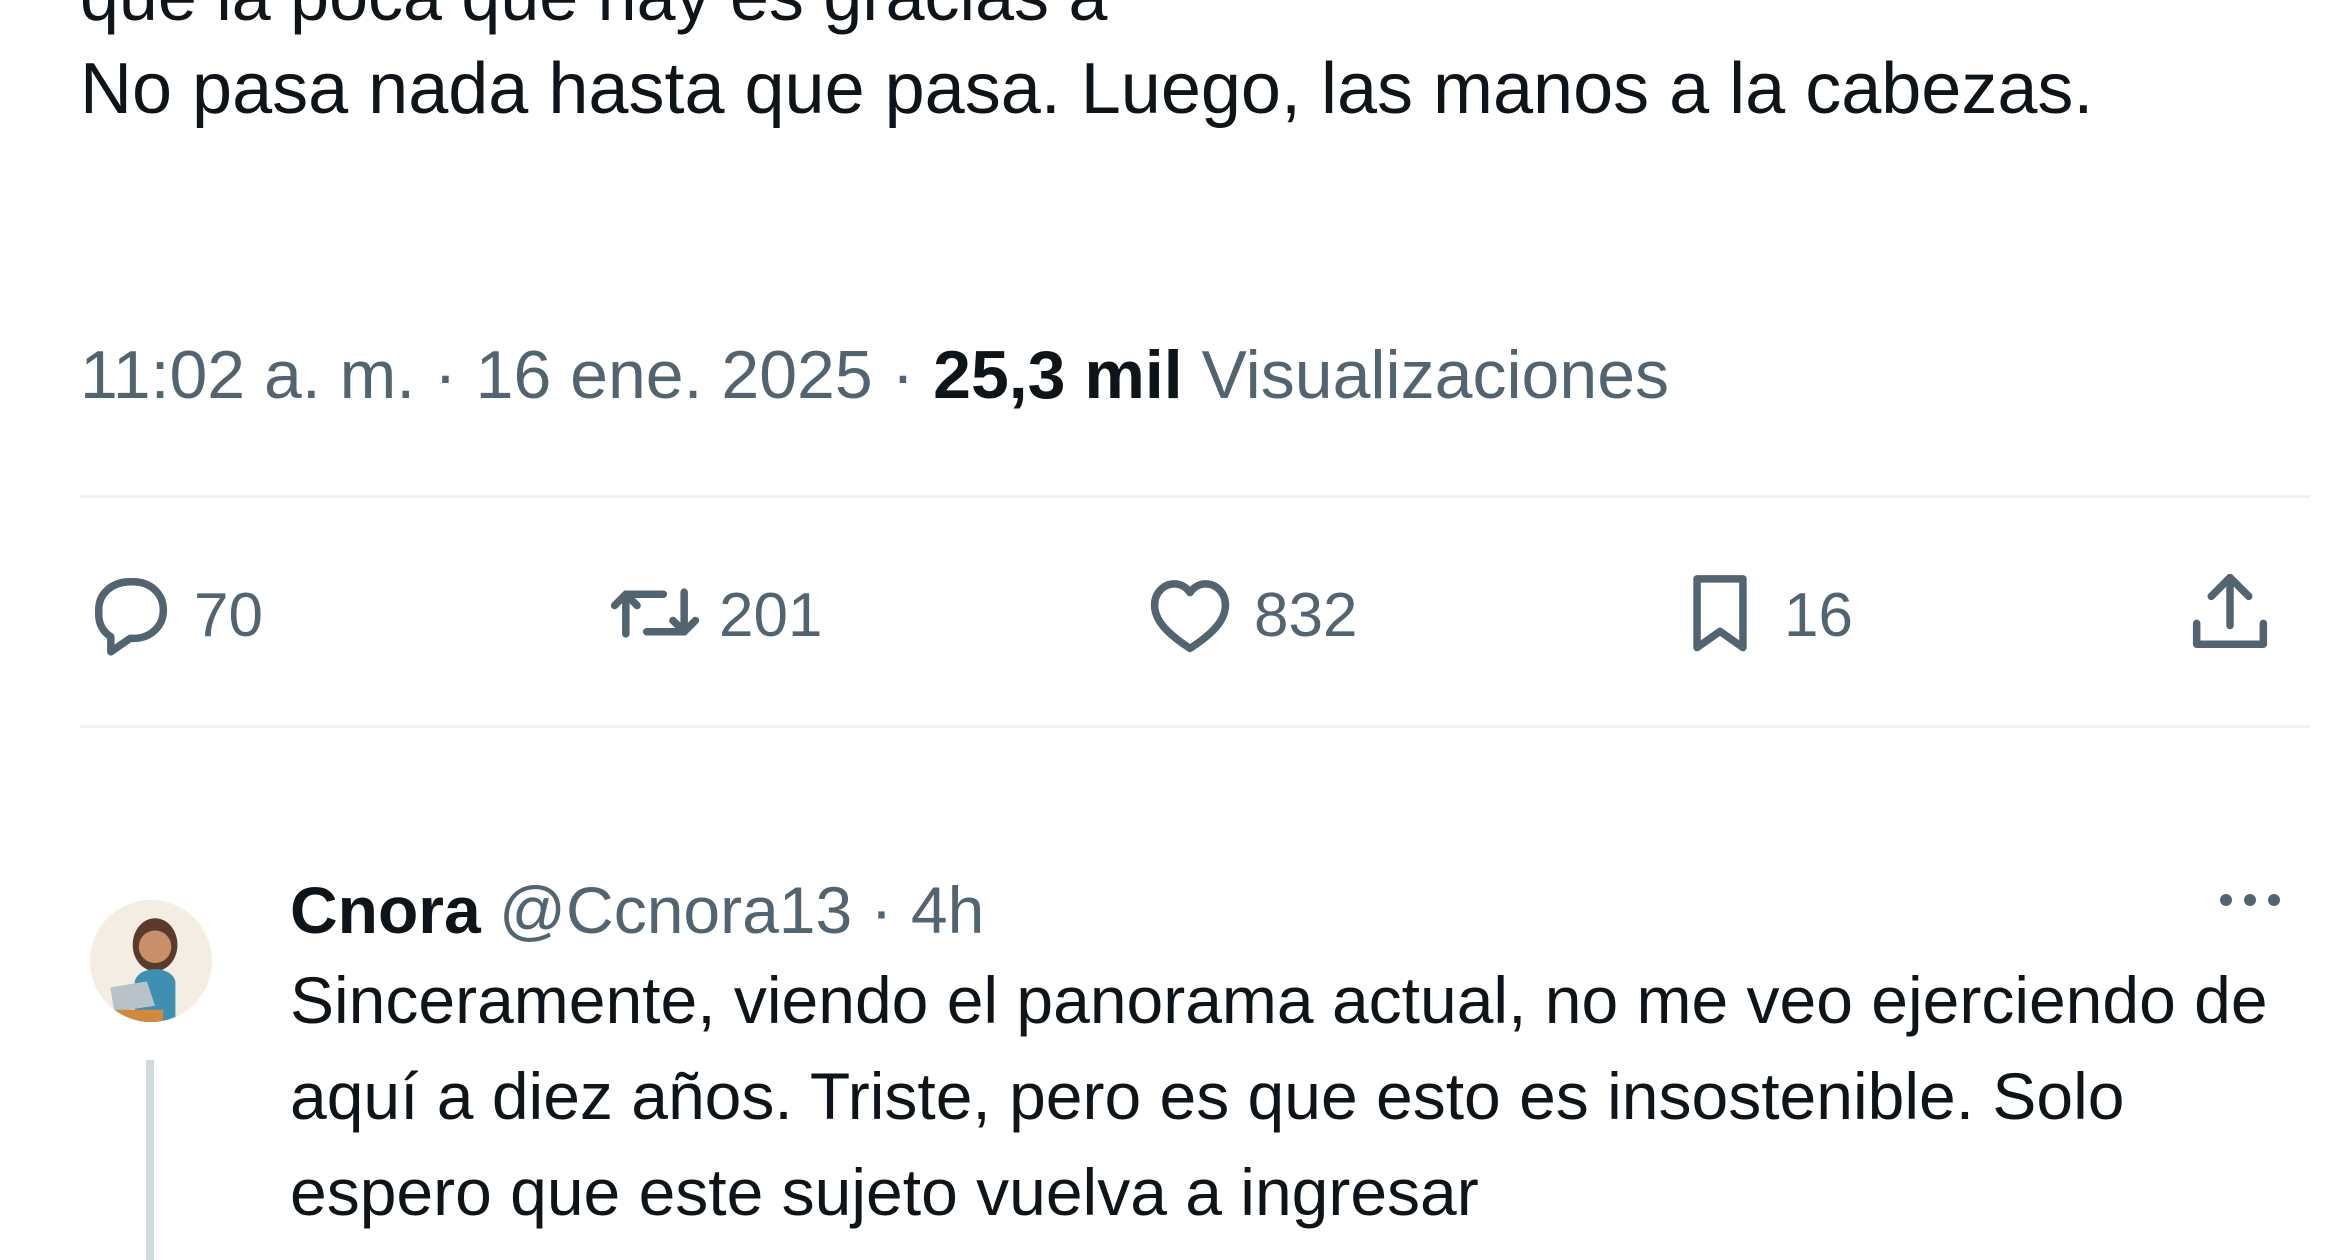 Image resolution: width=2350 pixels, height=1260 pixels. What do you see at coordinates (655, 615) in the screenshot?
I see `retweet-icon` at bounding box center [655, 615].